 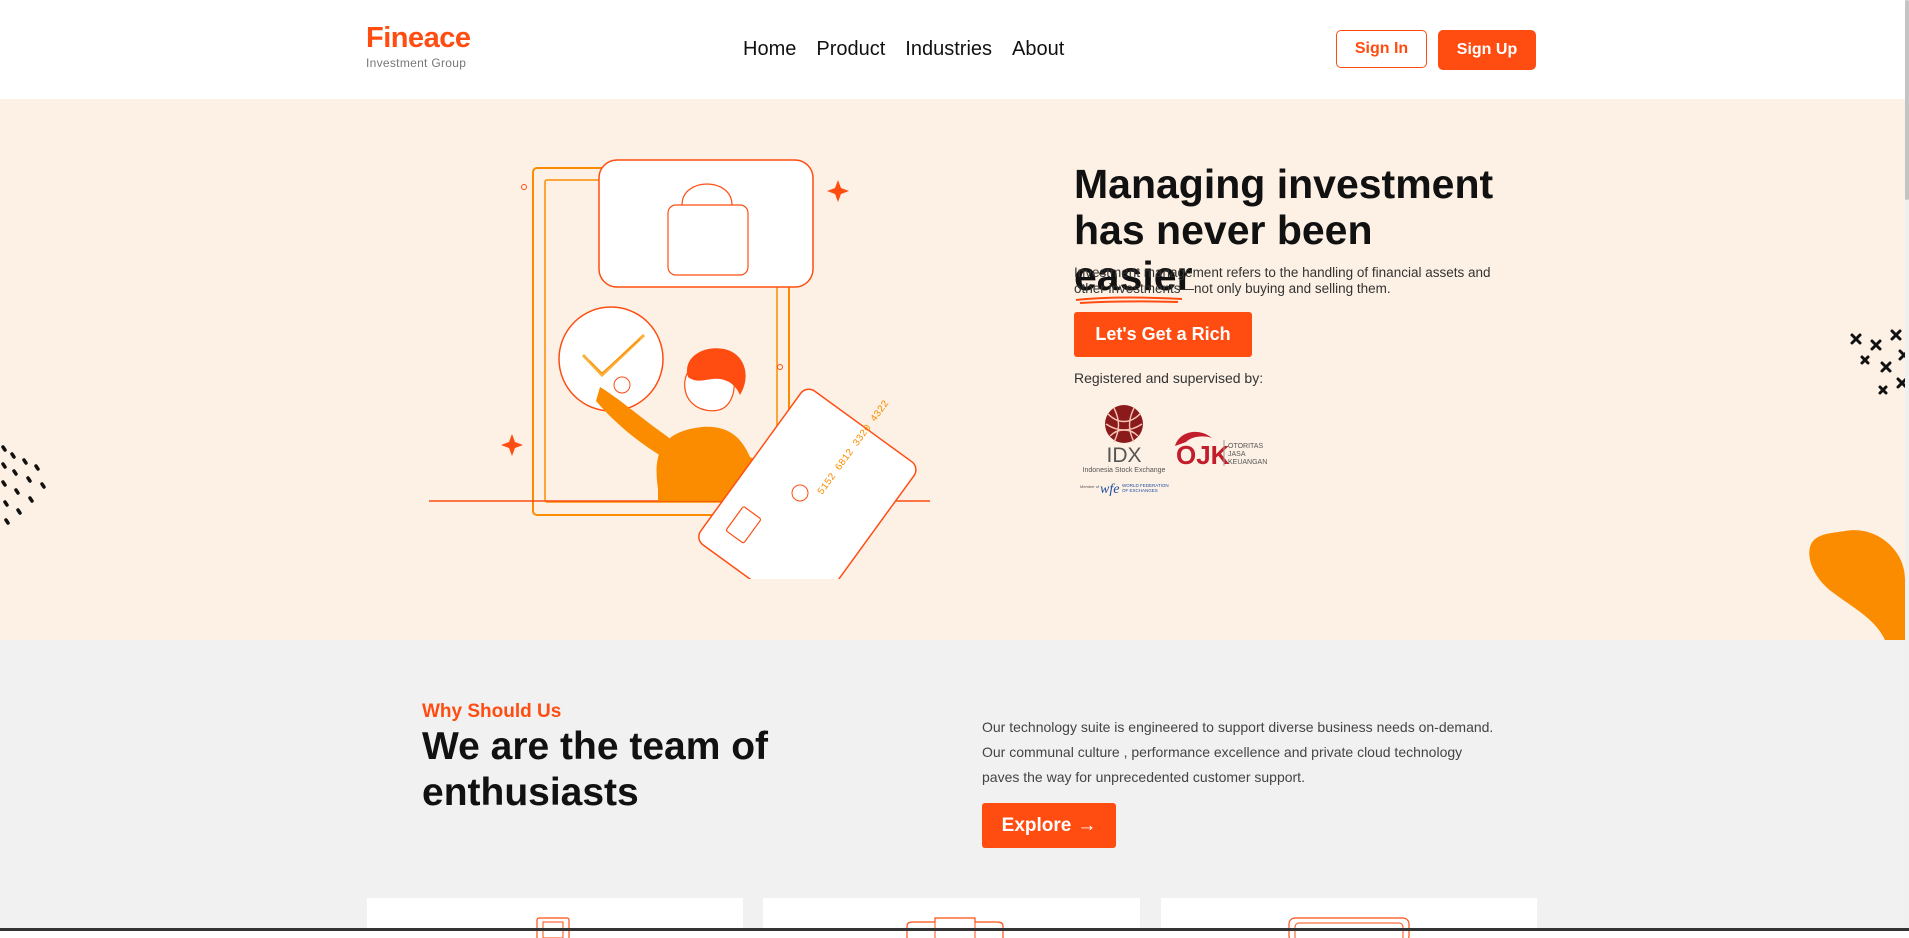 What do you see at coordinates (595, 769) in the screenshot?
I see `why-title: We are the team of enthusiasts` at bounding box center [595, 769].